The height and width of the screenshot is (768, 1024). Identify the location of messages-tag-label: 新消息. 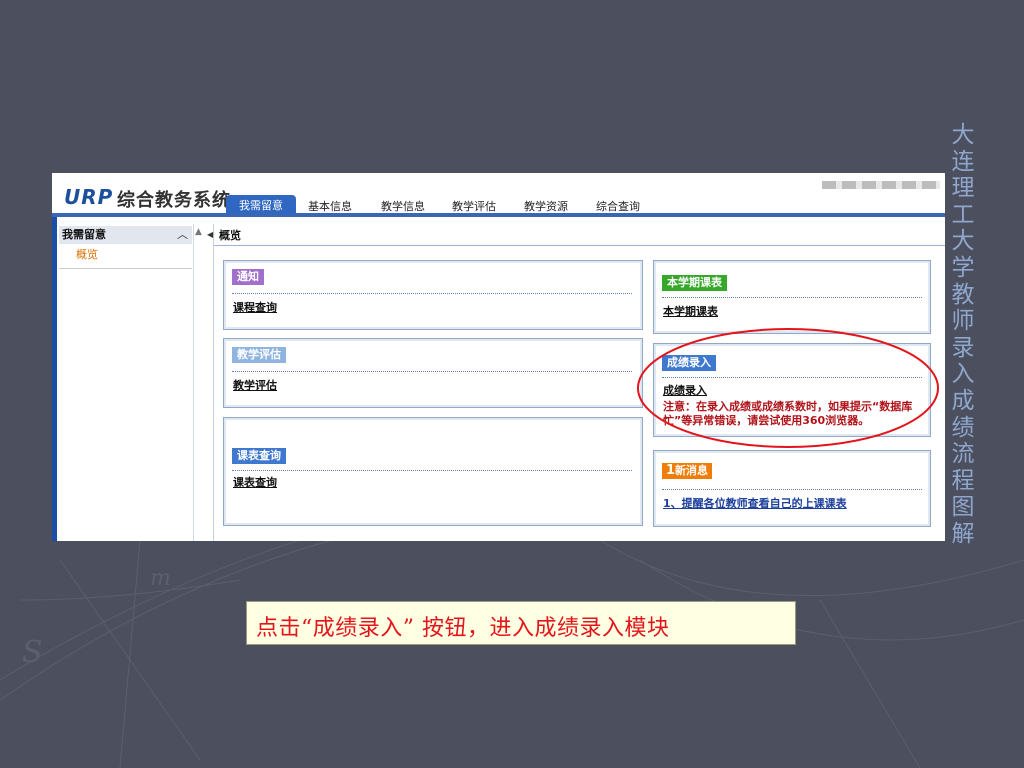
(692, 470).